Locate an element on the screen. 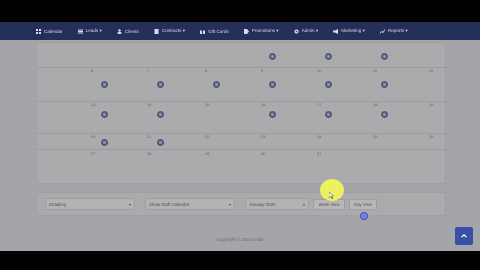  nav-calendar-label: Calendar is located at coordinates (53, 31).